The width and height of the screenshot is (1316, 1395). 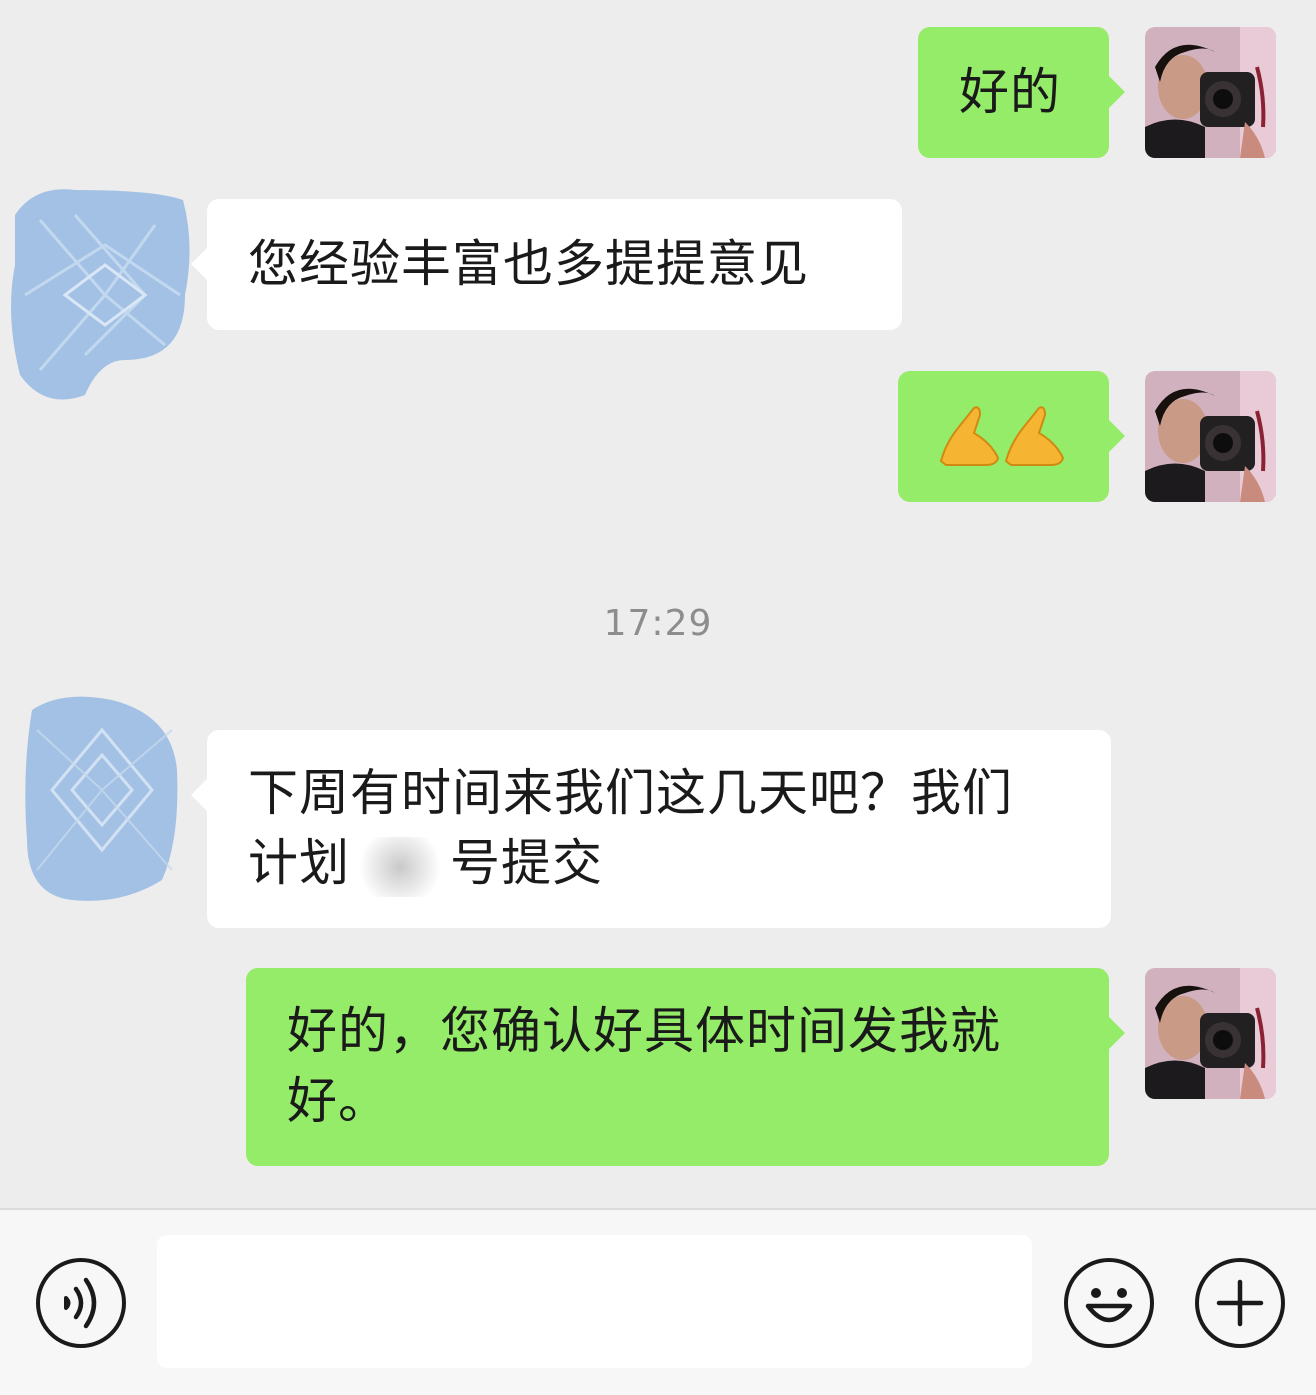 What do you see at coordinates (1010, 92) in the screenshot?
I see `message-text: 好的` at bounding box center [1010, 92].